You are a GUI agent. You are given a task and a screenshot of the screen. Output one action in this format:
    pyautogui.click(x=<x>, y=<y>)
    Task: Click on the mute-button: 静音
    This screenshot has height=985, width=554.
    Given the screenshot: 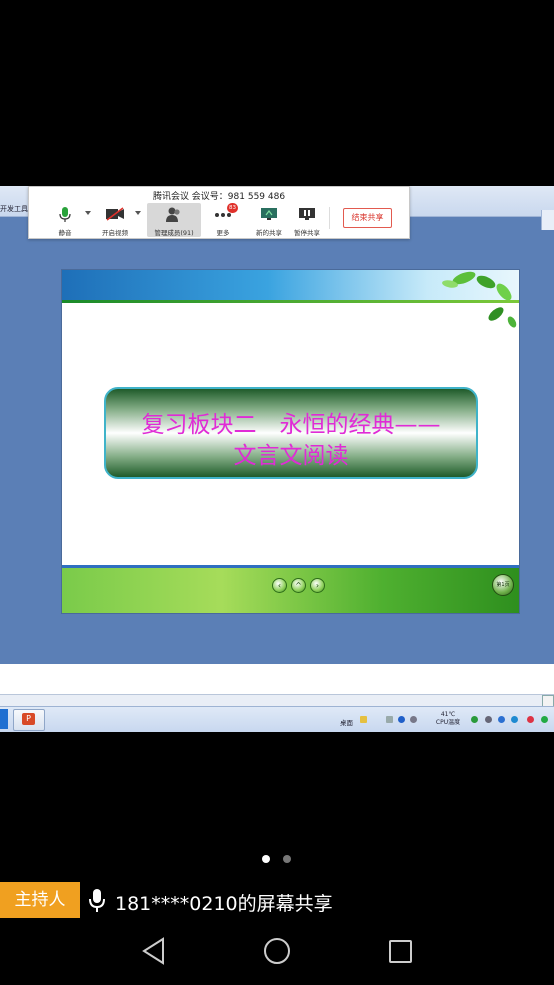 What is the action you would take?
    pyautogui.click(x=65, y=220)
    